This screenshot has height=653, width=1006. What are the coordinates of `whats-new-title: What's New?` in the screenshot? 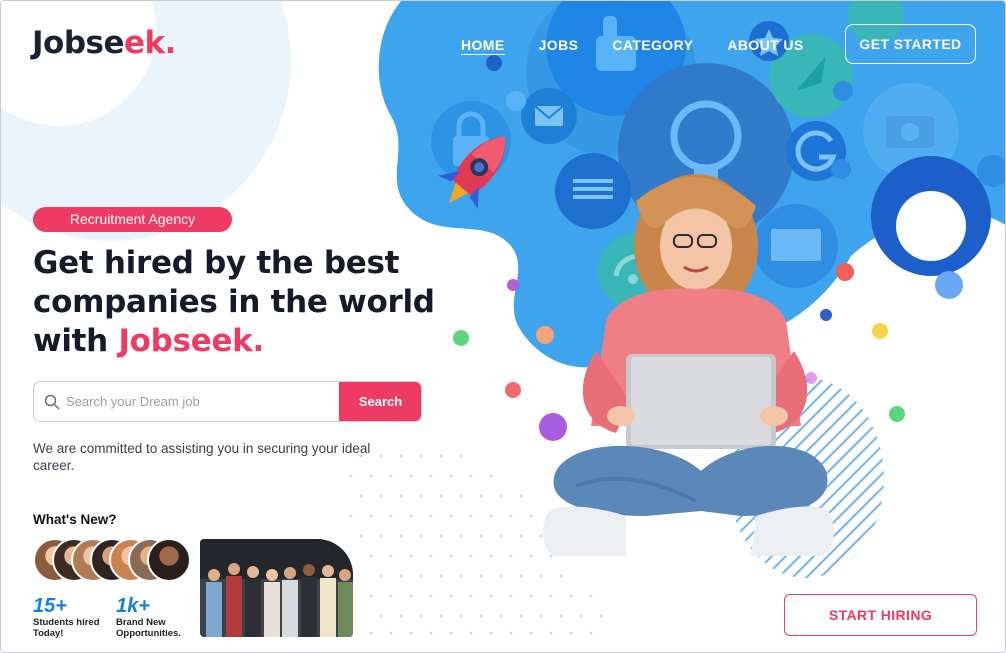 It's located at (75, 519).